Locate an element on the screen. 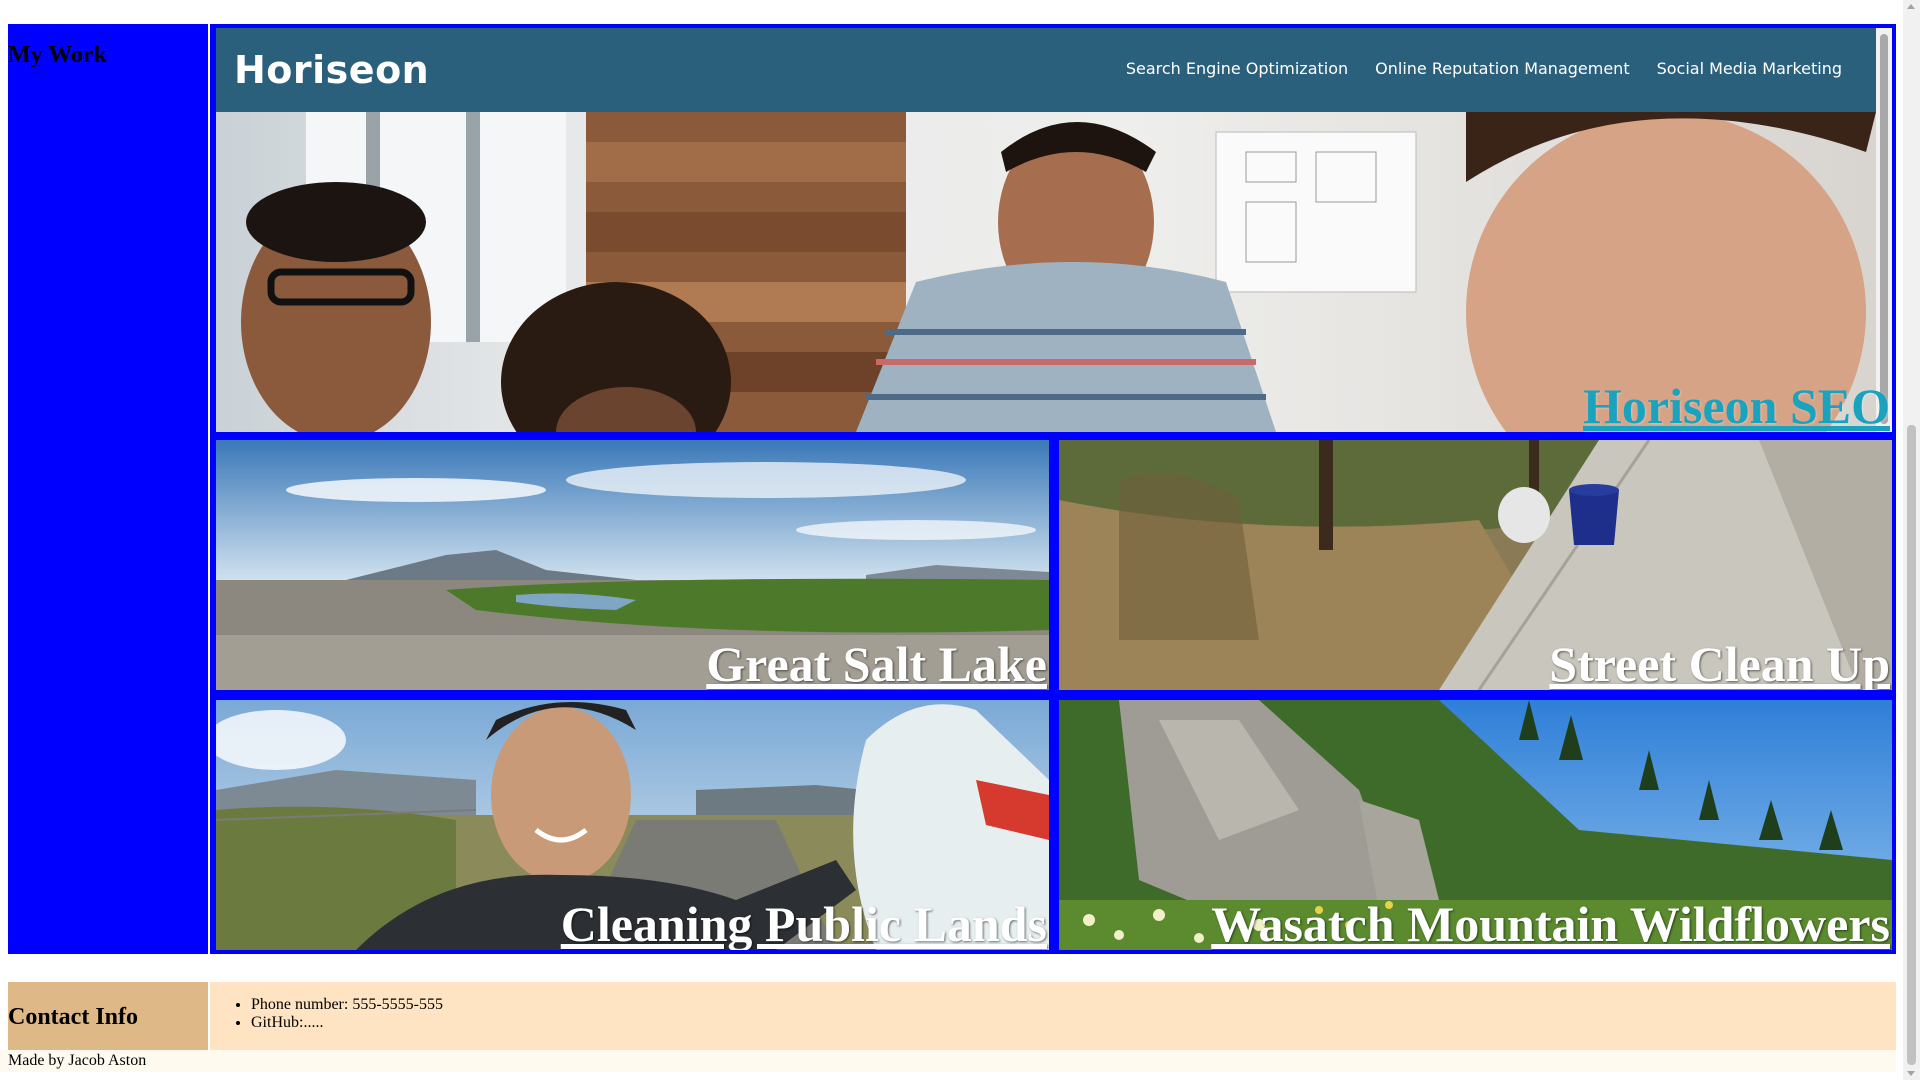  project-tile-street-clean-up: Street Clean Up is located at coordinates (1475, 565).